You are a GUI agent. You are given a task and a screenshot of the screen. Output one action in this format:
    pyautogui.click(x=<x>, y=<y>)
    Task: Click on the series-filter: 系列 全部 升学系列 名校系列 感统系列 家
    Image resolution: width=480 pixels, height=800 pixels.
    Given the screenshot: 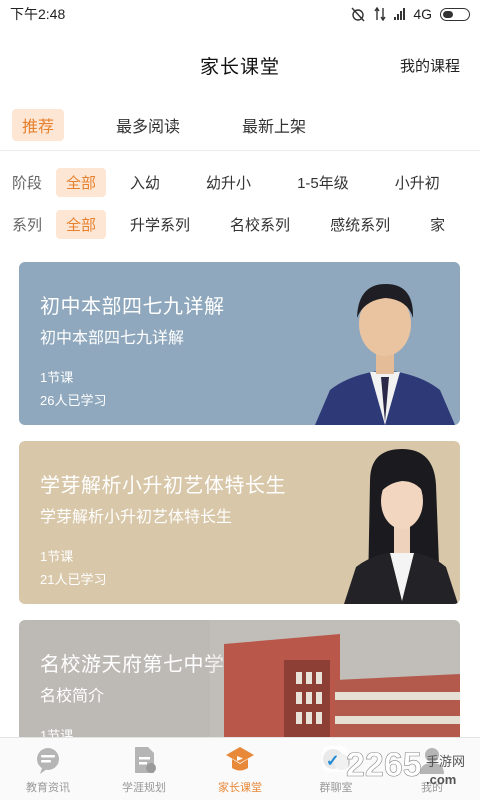 What is the action you would take?
    pyautogui.click(x=240, y=224)
    